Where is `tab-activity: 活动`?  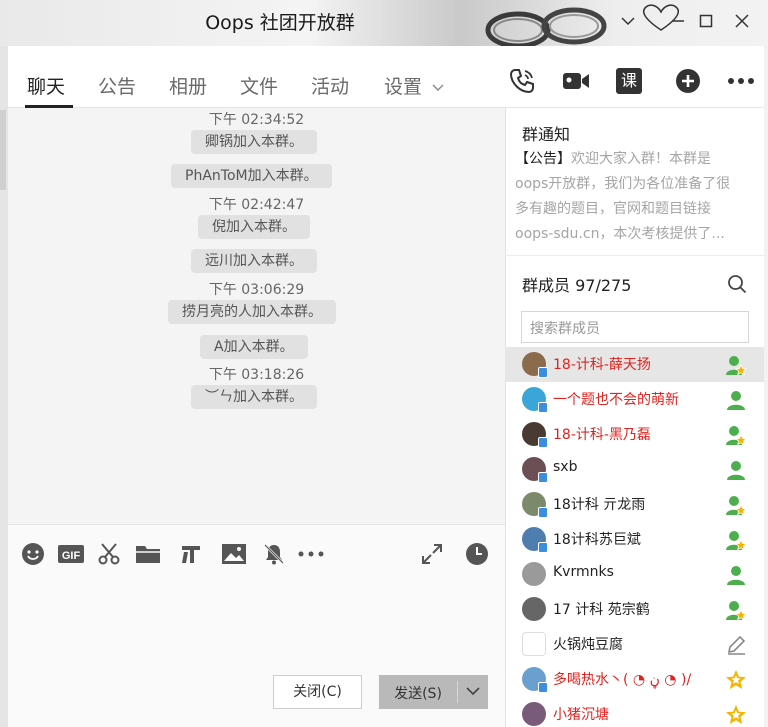 tab-activity: 活动 is located at coordinates (330, 85).